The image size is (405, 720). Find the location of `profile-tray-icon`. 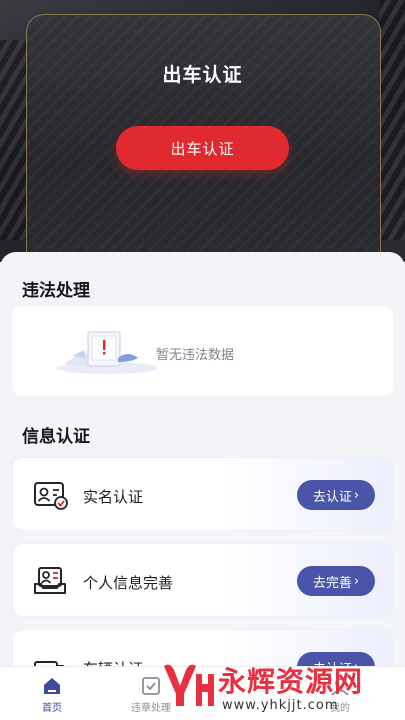

profile-tray-icon is located at coordinates (50, 580).